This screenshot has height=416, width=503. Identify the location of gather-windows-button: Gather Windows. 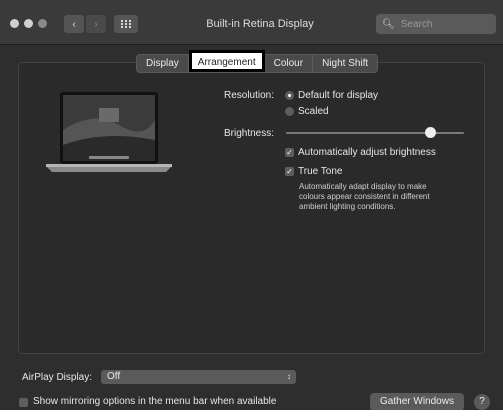
(417, 402).